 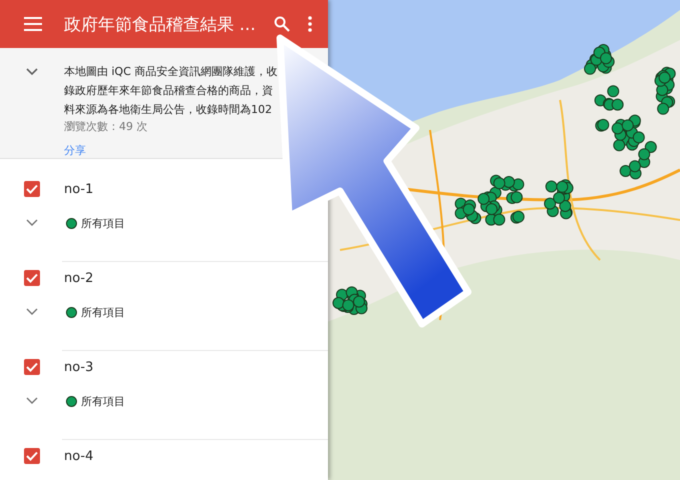 What do you see at coordinates (79, 456) in the screenshot?
I see `layer-name: no-4` at bounding box center [79, 456].